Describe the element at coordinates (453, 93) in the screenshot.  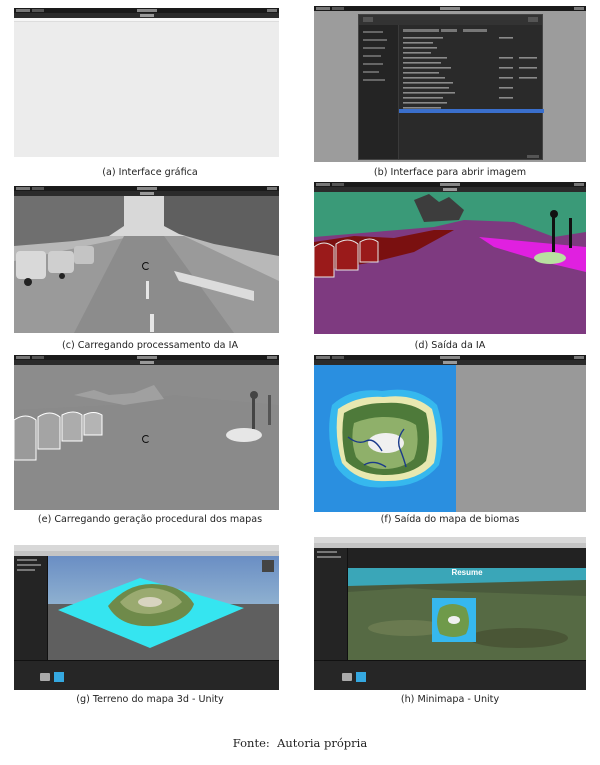
I see `file-list` at that location.